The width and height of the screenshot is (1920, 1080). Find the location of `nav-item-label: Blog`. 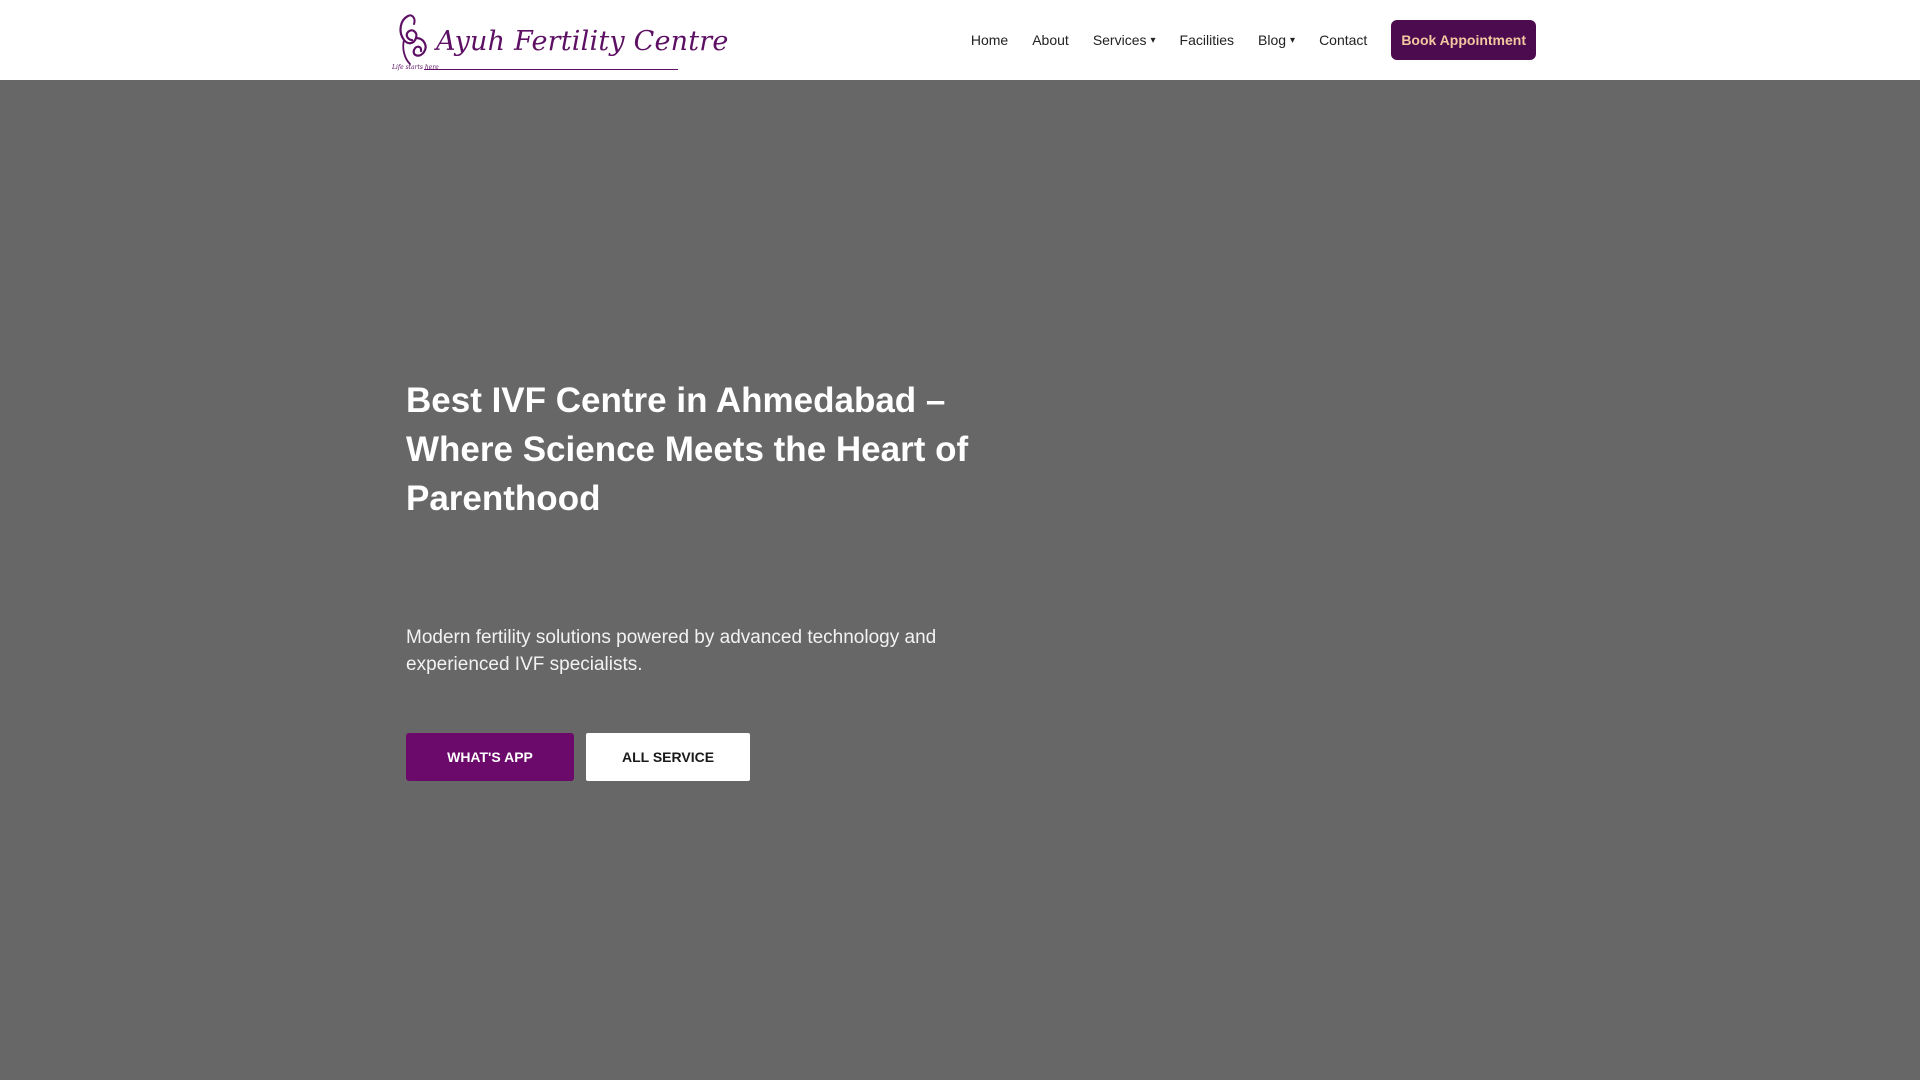

nav-item-label: Blog is located at coordinates (1272, 40).